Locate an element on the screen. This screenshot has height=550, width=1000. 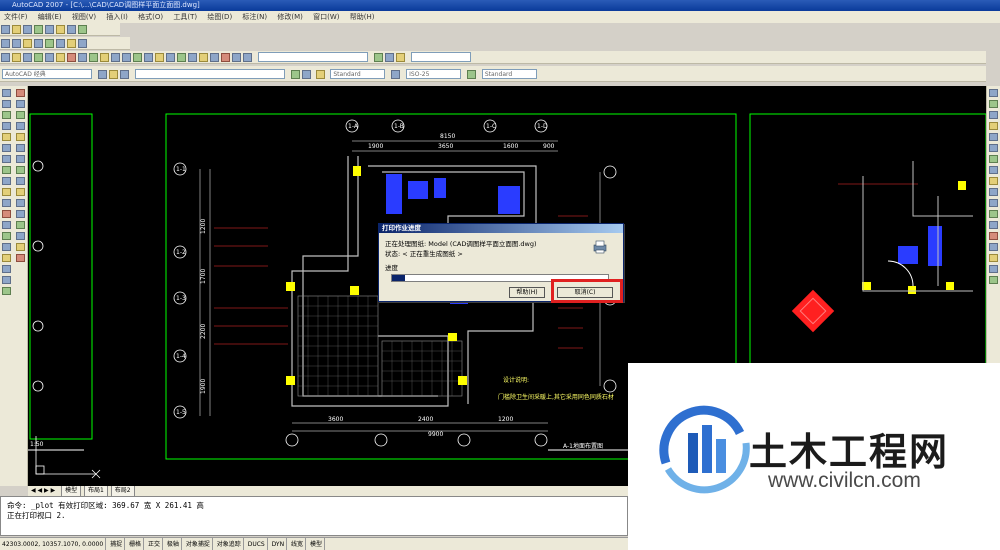
menu-window: 窗口(W) is located at coordinates (326, 17).